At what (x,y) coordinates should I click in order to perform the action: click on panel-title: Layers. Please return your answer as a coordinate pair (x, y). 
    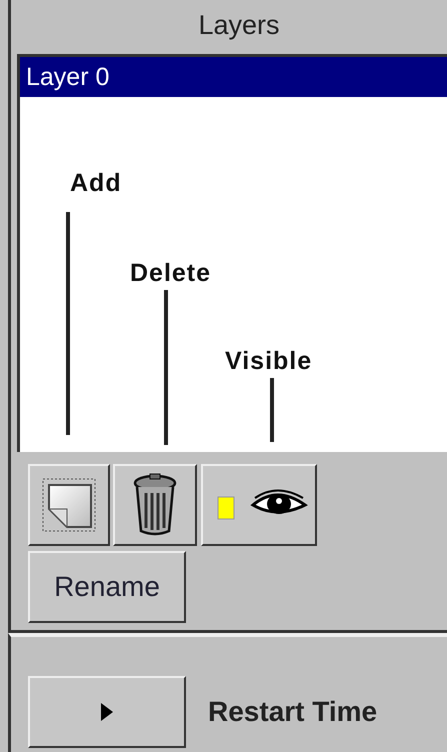
    Looking at the image, I should click on (239, 25).